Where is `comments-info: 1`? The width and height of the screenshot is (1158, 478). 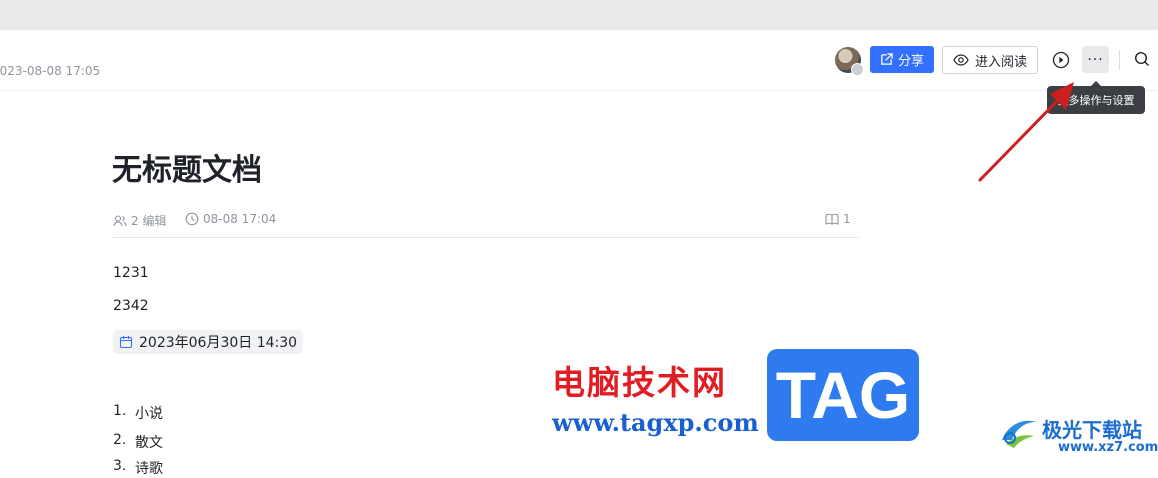 comments-info: 1 is located at coordinates (838, 219).